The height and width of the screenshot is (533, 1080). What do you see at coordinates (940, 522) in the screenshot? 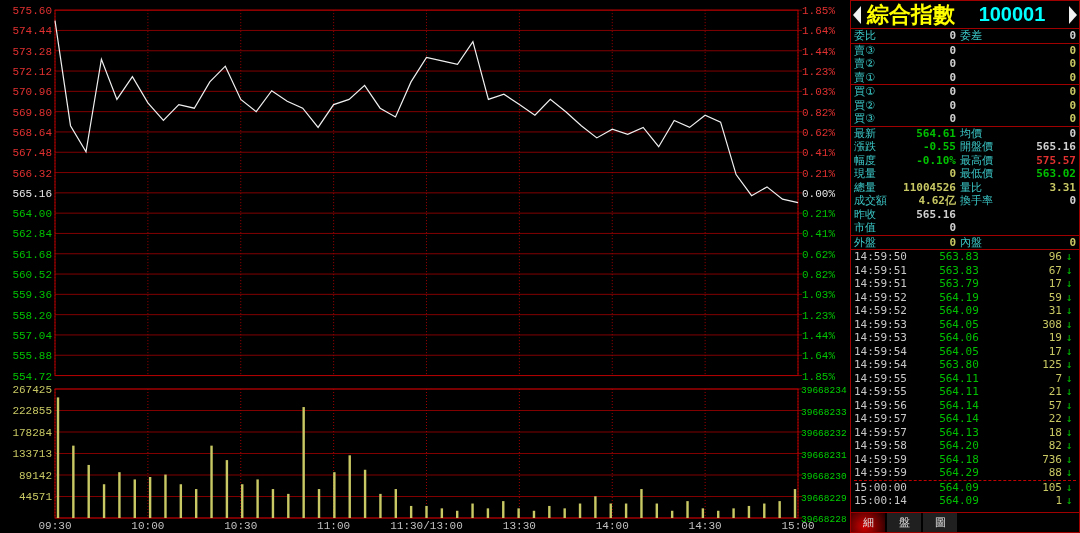
I see `tab: 圖` at bounding box center [940, 522].